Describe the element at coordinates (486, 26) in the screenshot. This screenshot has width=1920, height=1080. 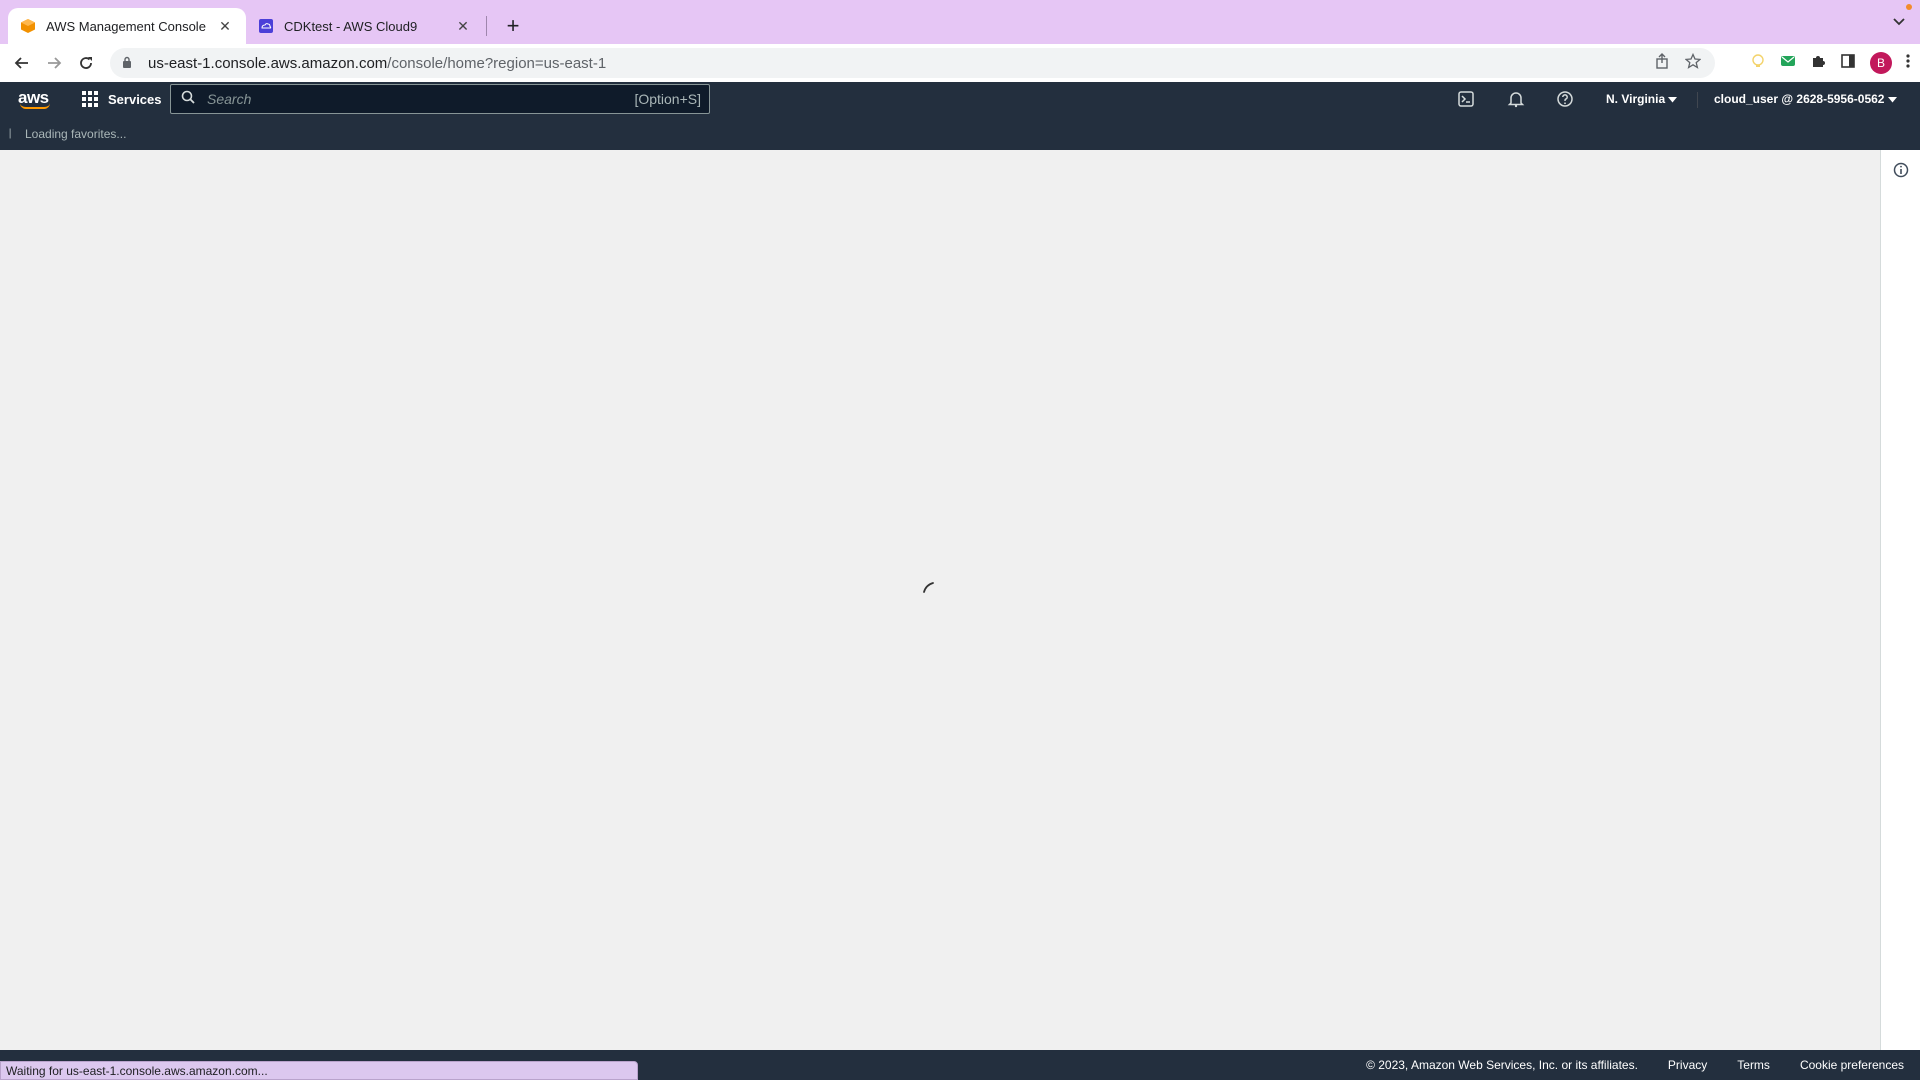
I see `tab-separator` at that location.